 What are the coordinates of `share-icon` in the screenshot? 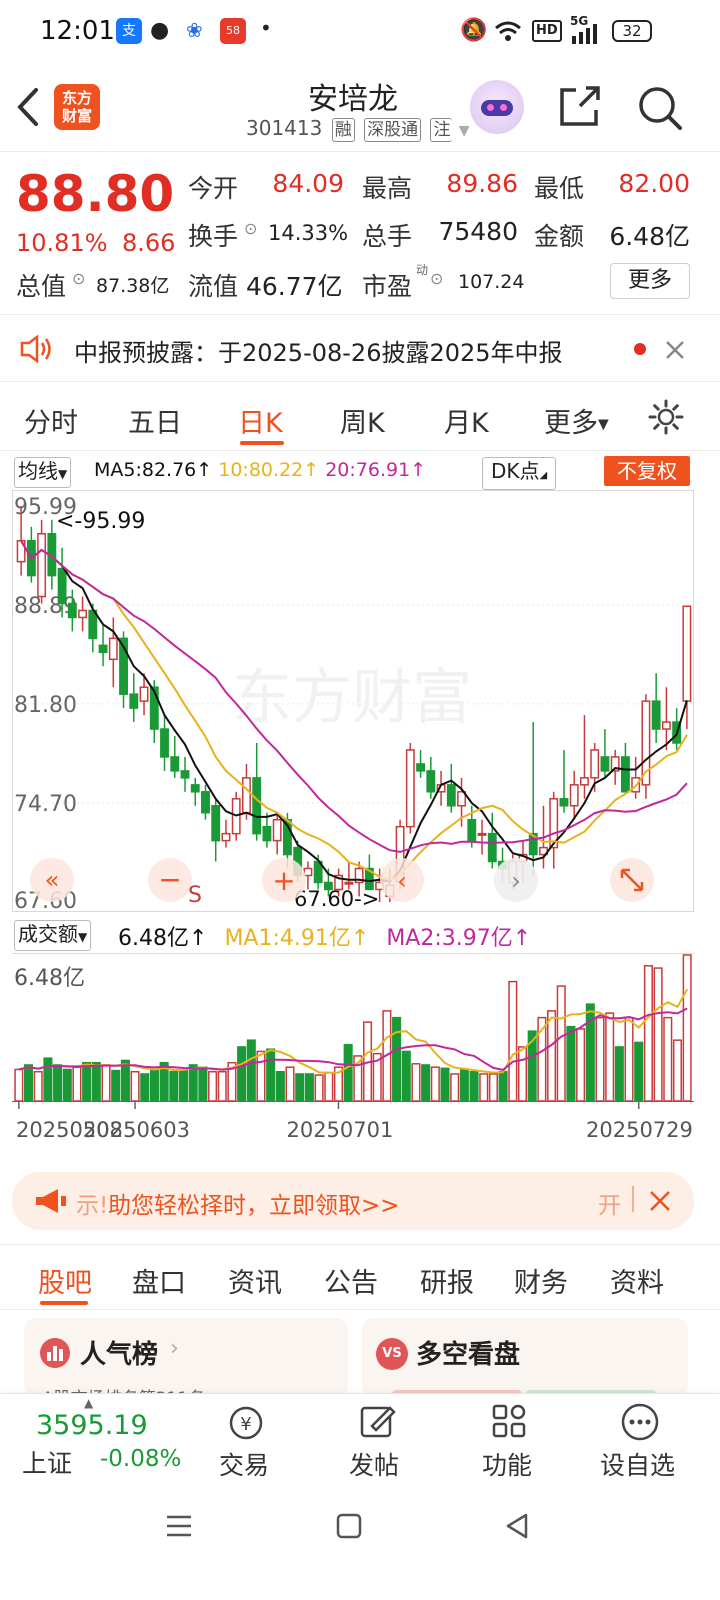 It's located at (580, 107).